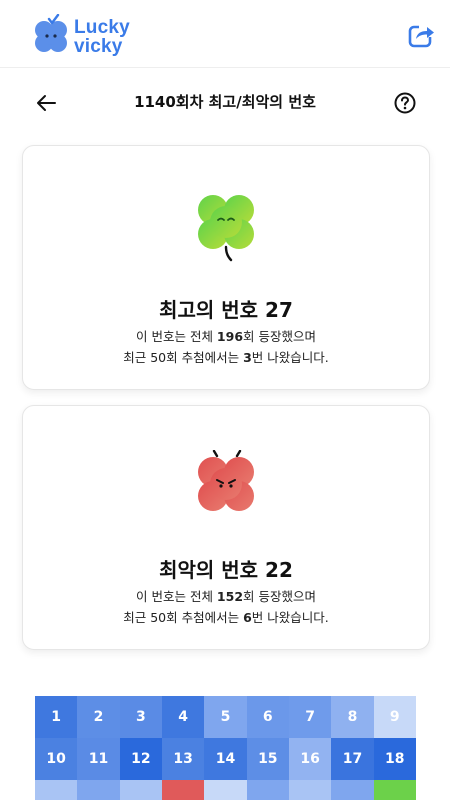  What do you see at coordinates (352, 717) in the screenshot?
I see `number-cell: 8` at bounding box center [352, 717].